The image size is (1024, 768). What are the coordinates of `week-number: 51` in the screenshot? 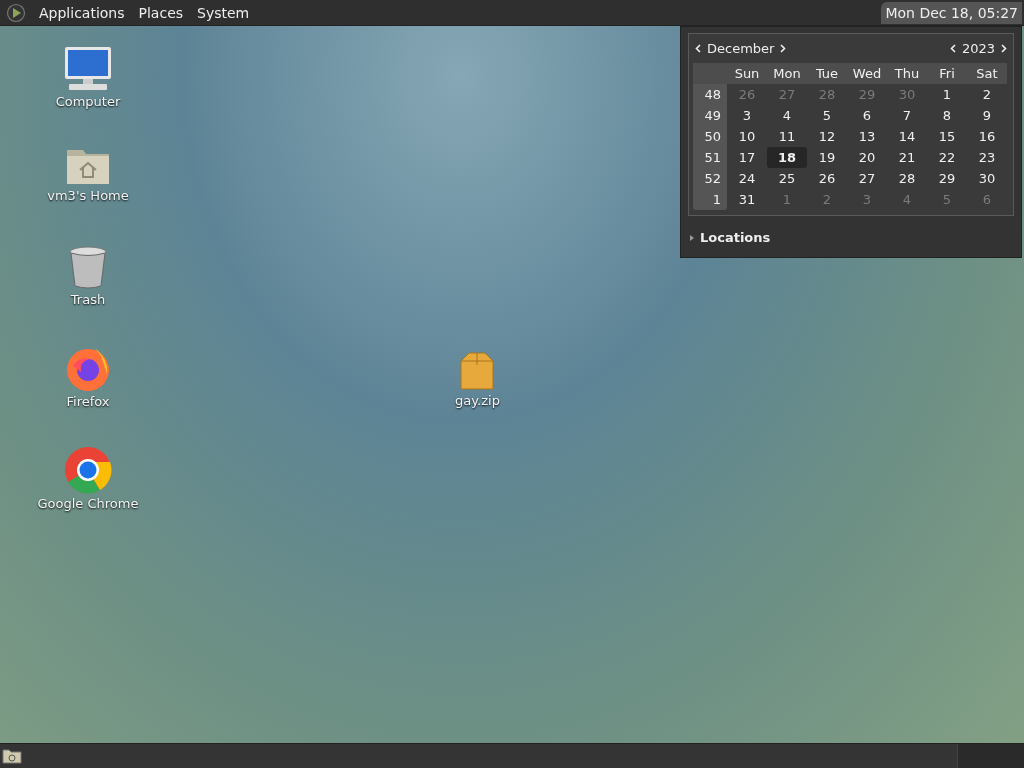 It's located at (712, 158).